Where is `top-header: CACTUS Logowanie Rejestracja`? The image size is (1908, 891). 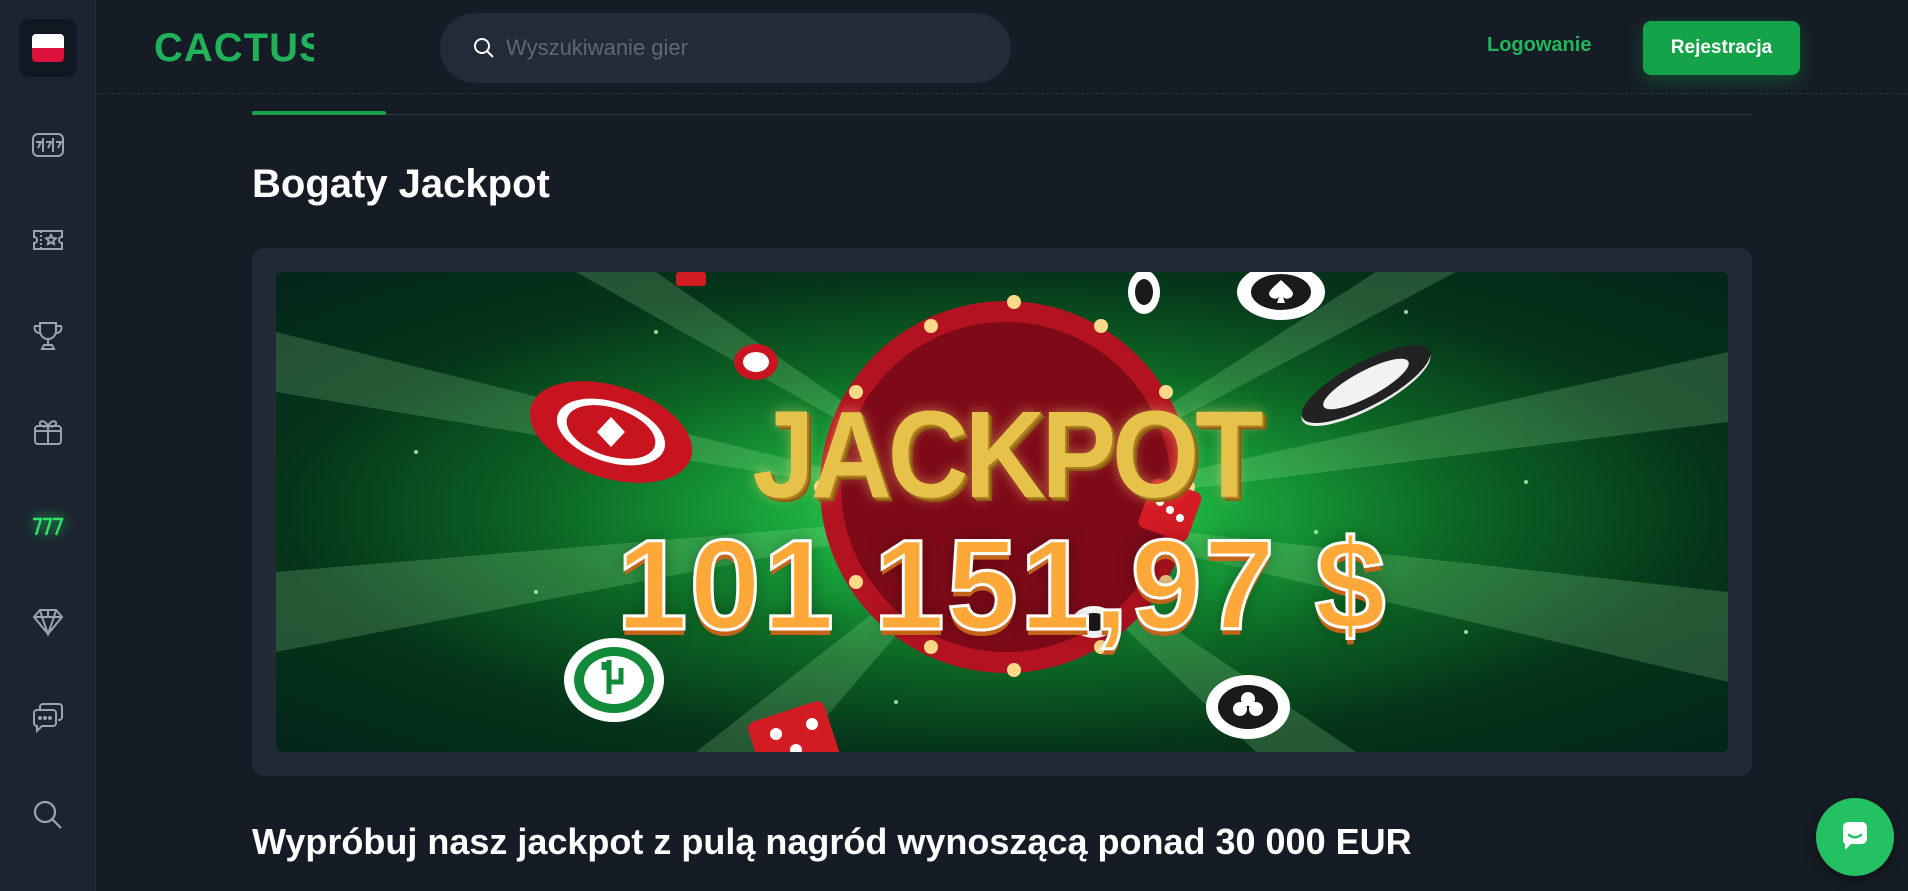
top-header: CACTUS Logowanie Rejestracja is located at coordinates (1002, 47).